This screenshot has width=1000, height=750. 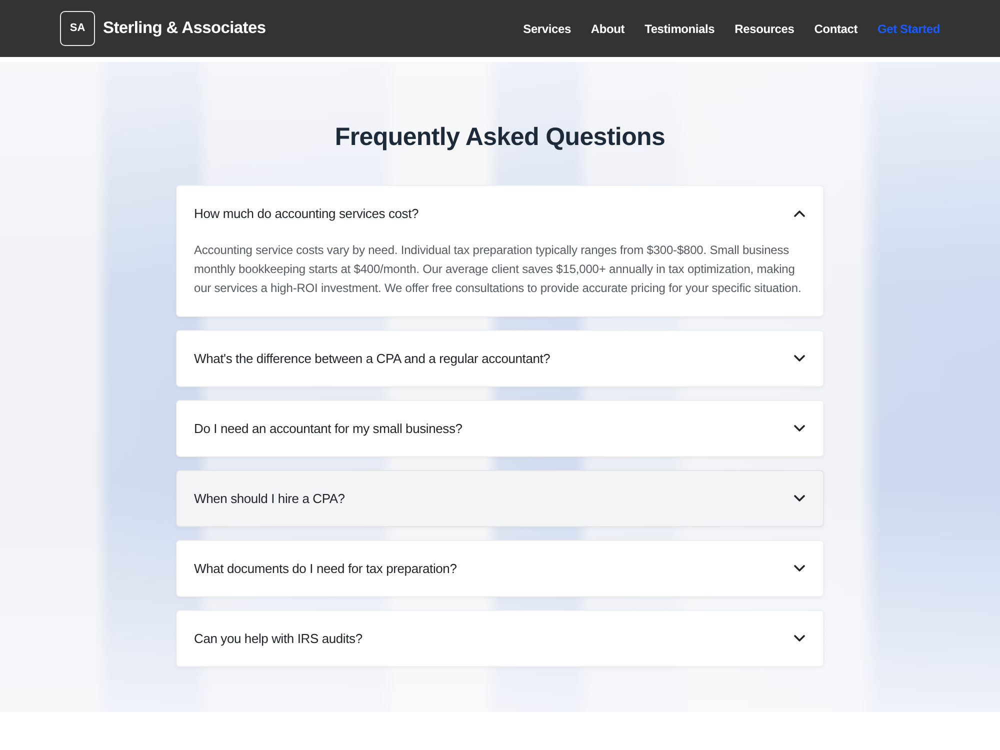 What do you see at coordinates (500, 213) in the screenshot?
I see `faq-question-toggle: How much do accounting services cost?` at bounding box center [500, 213].